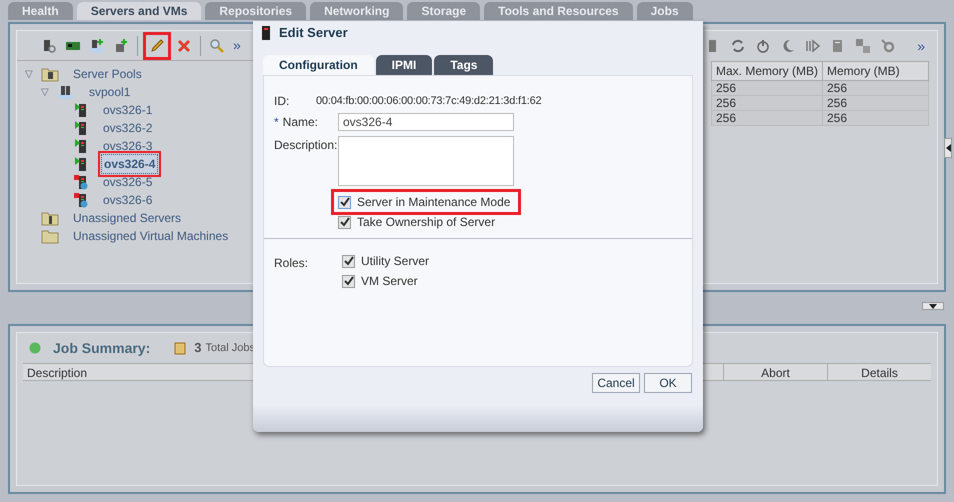 The width and height of the screenshot is (954, 502). Describe the element at coordinates (426, 161) in the screenshot. I see `description-field` at that location.